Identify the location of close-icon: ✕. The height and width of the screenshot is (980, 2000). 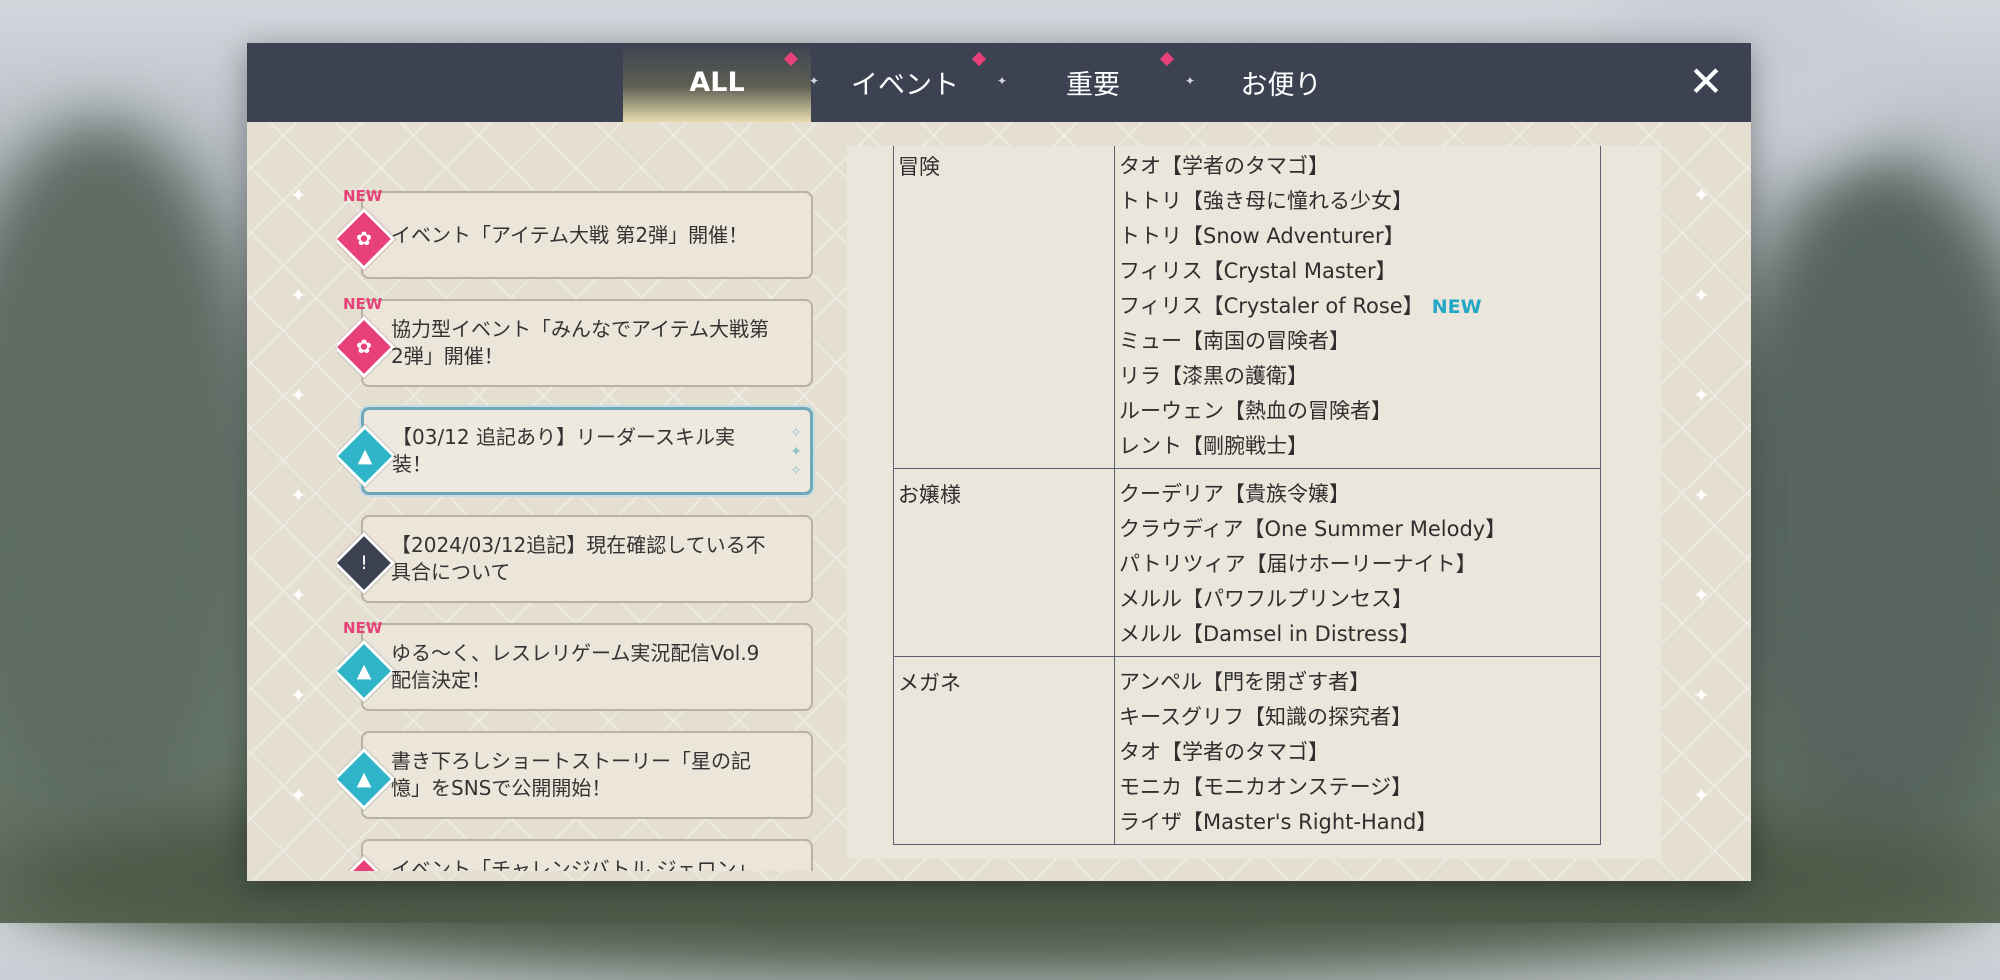
(1706, 81).